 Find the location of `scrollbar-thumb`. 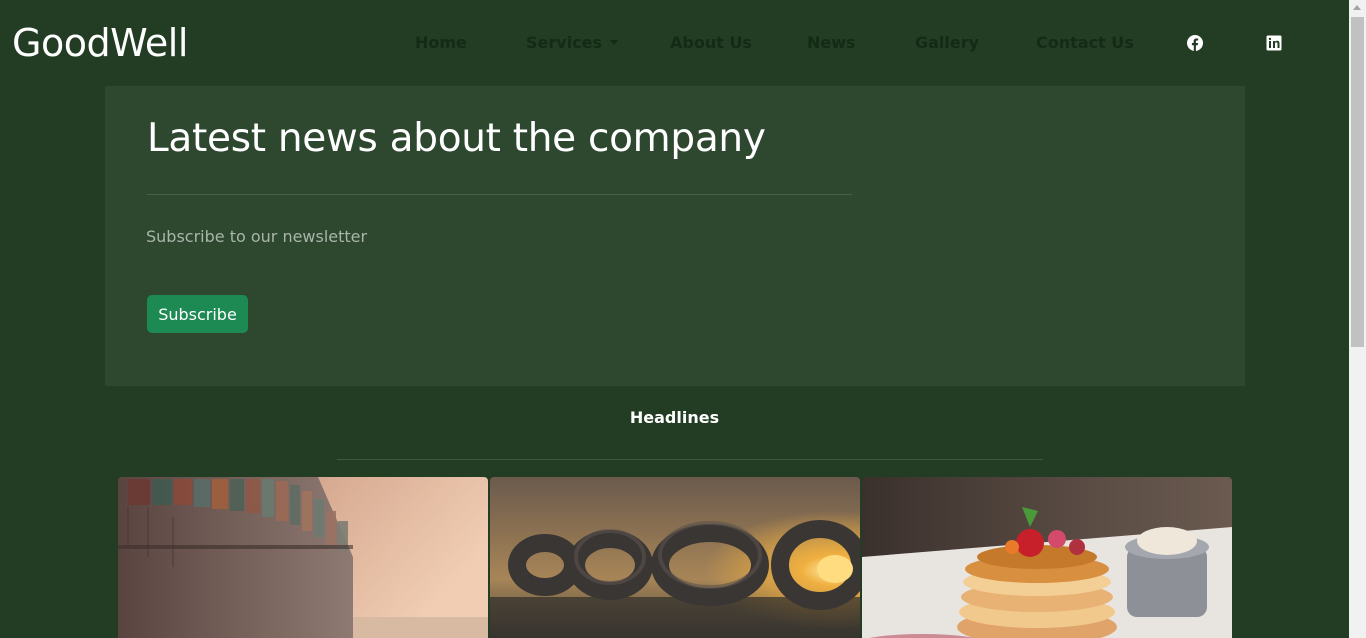

scrollbar-thumb is located at coordinates (1357, 182).